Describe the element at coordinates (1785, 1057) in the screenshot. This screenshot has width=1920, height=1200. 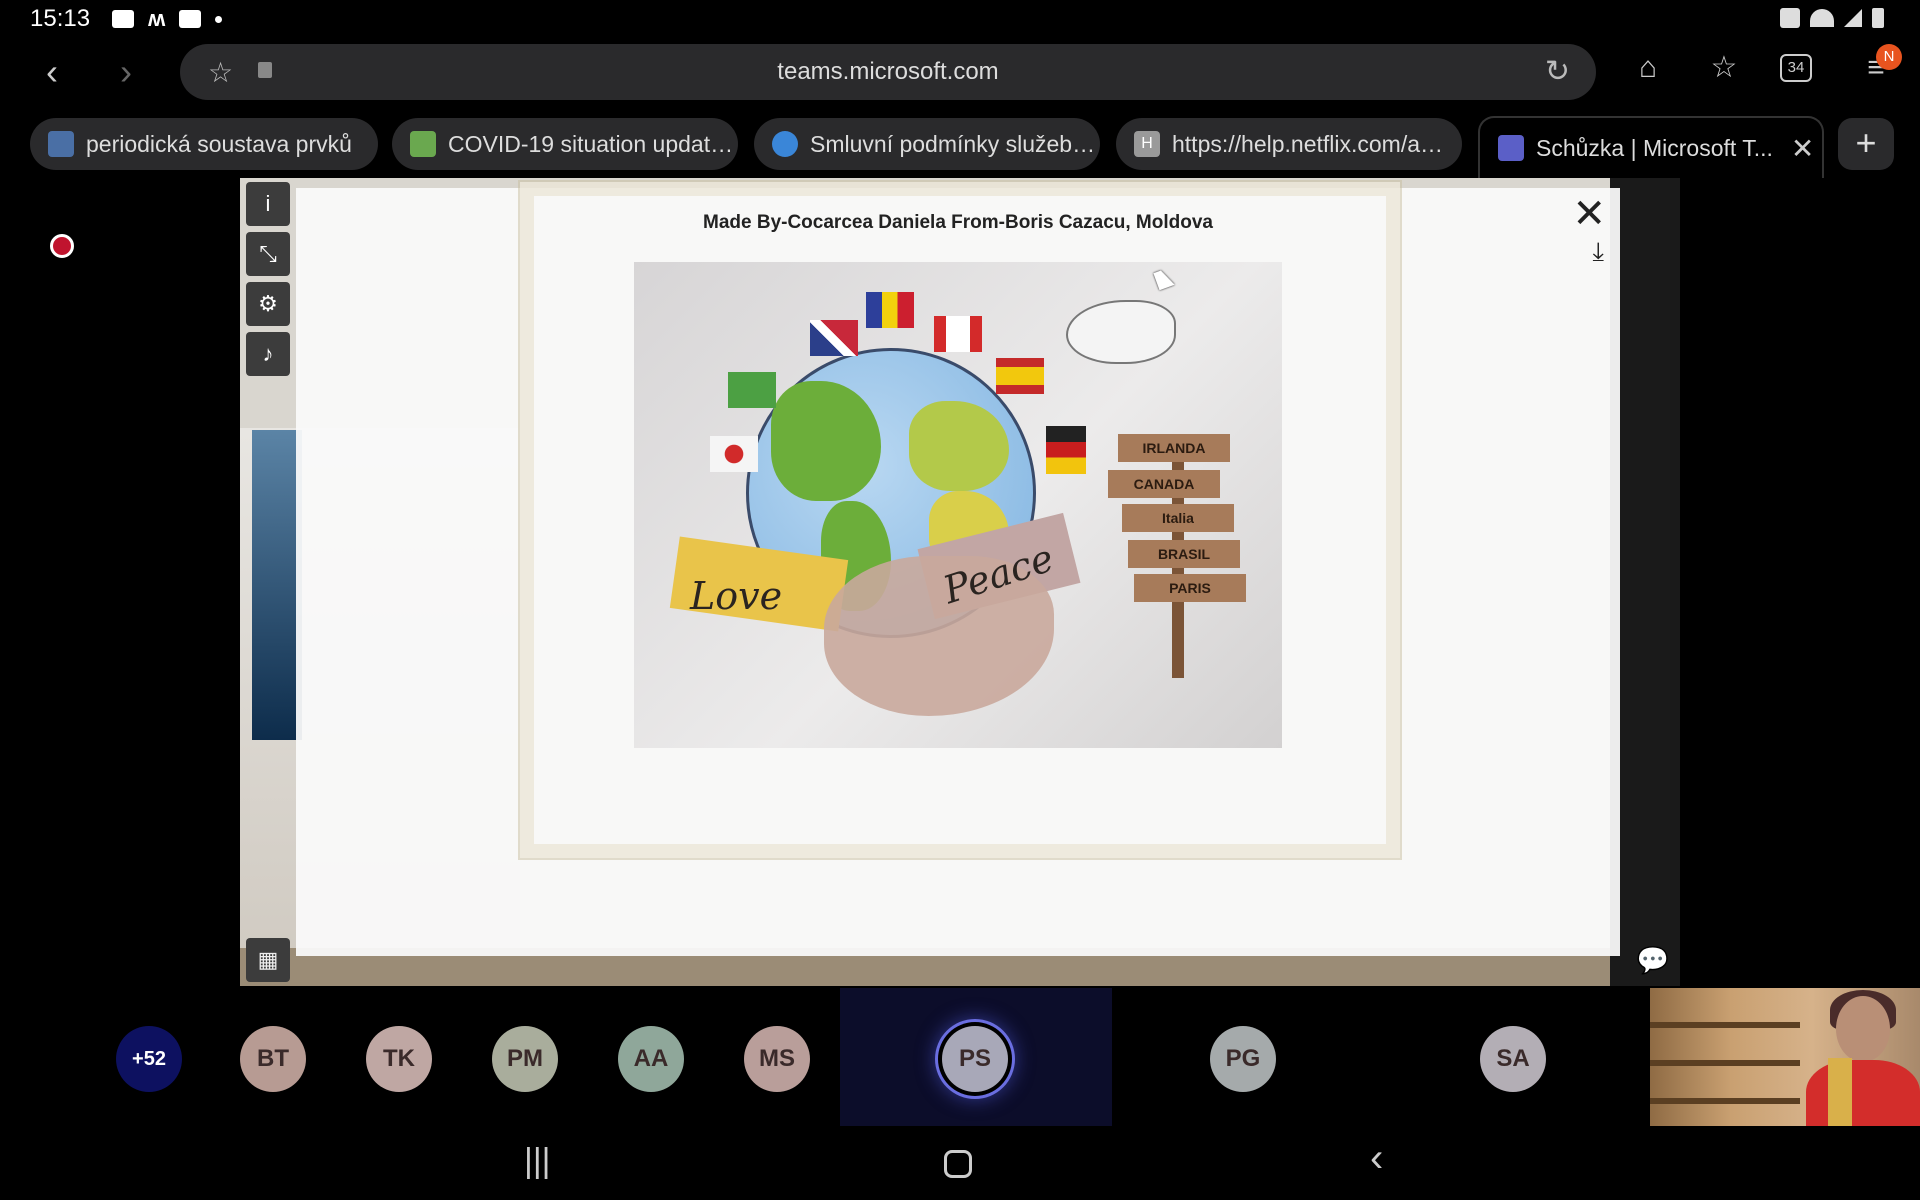
I see `self-video` at that location.